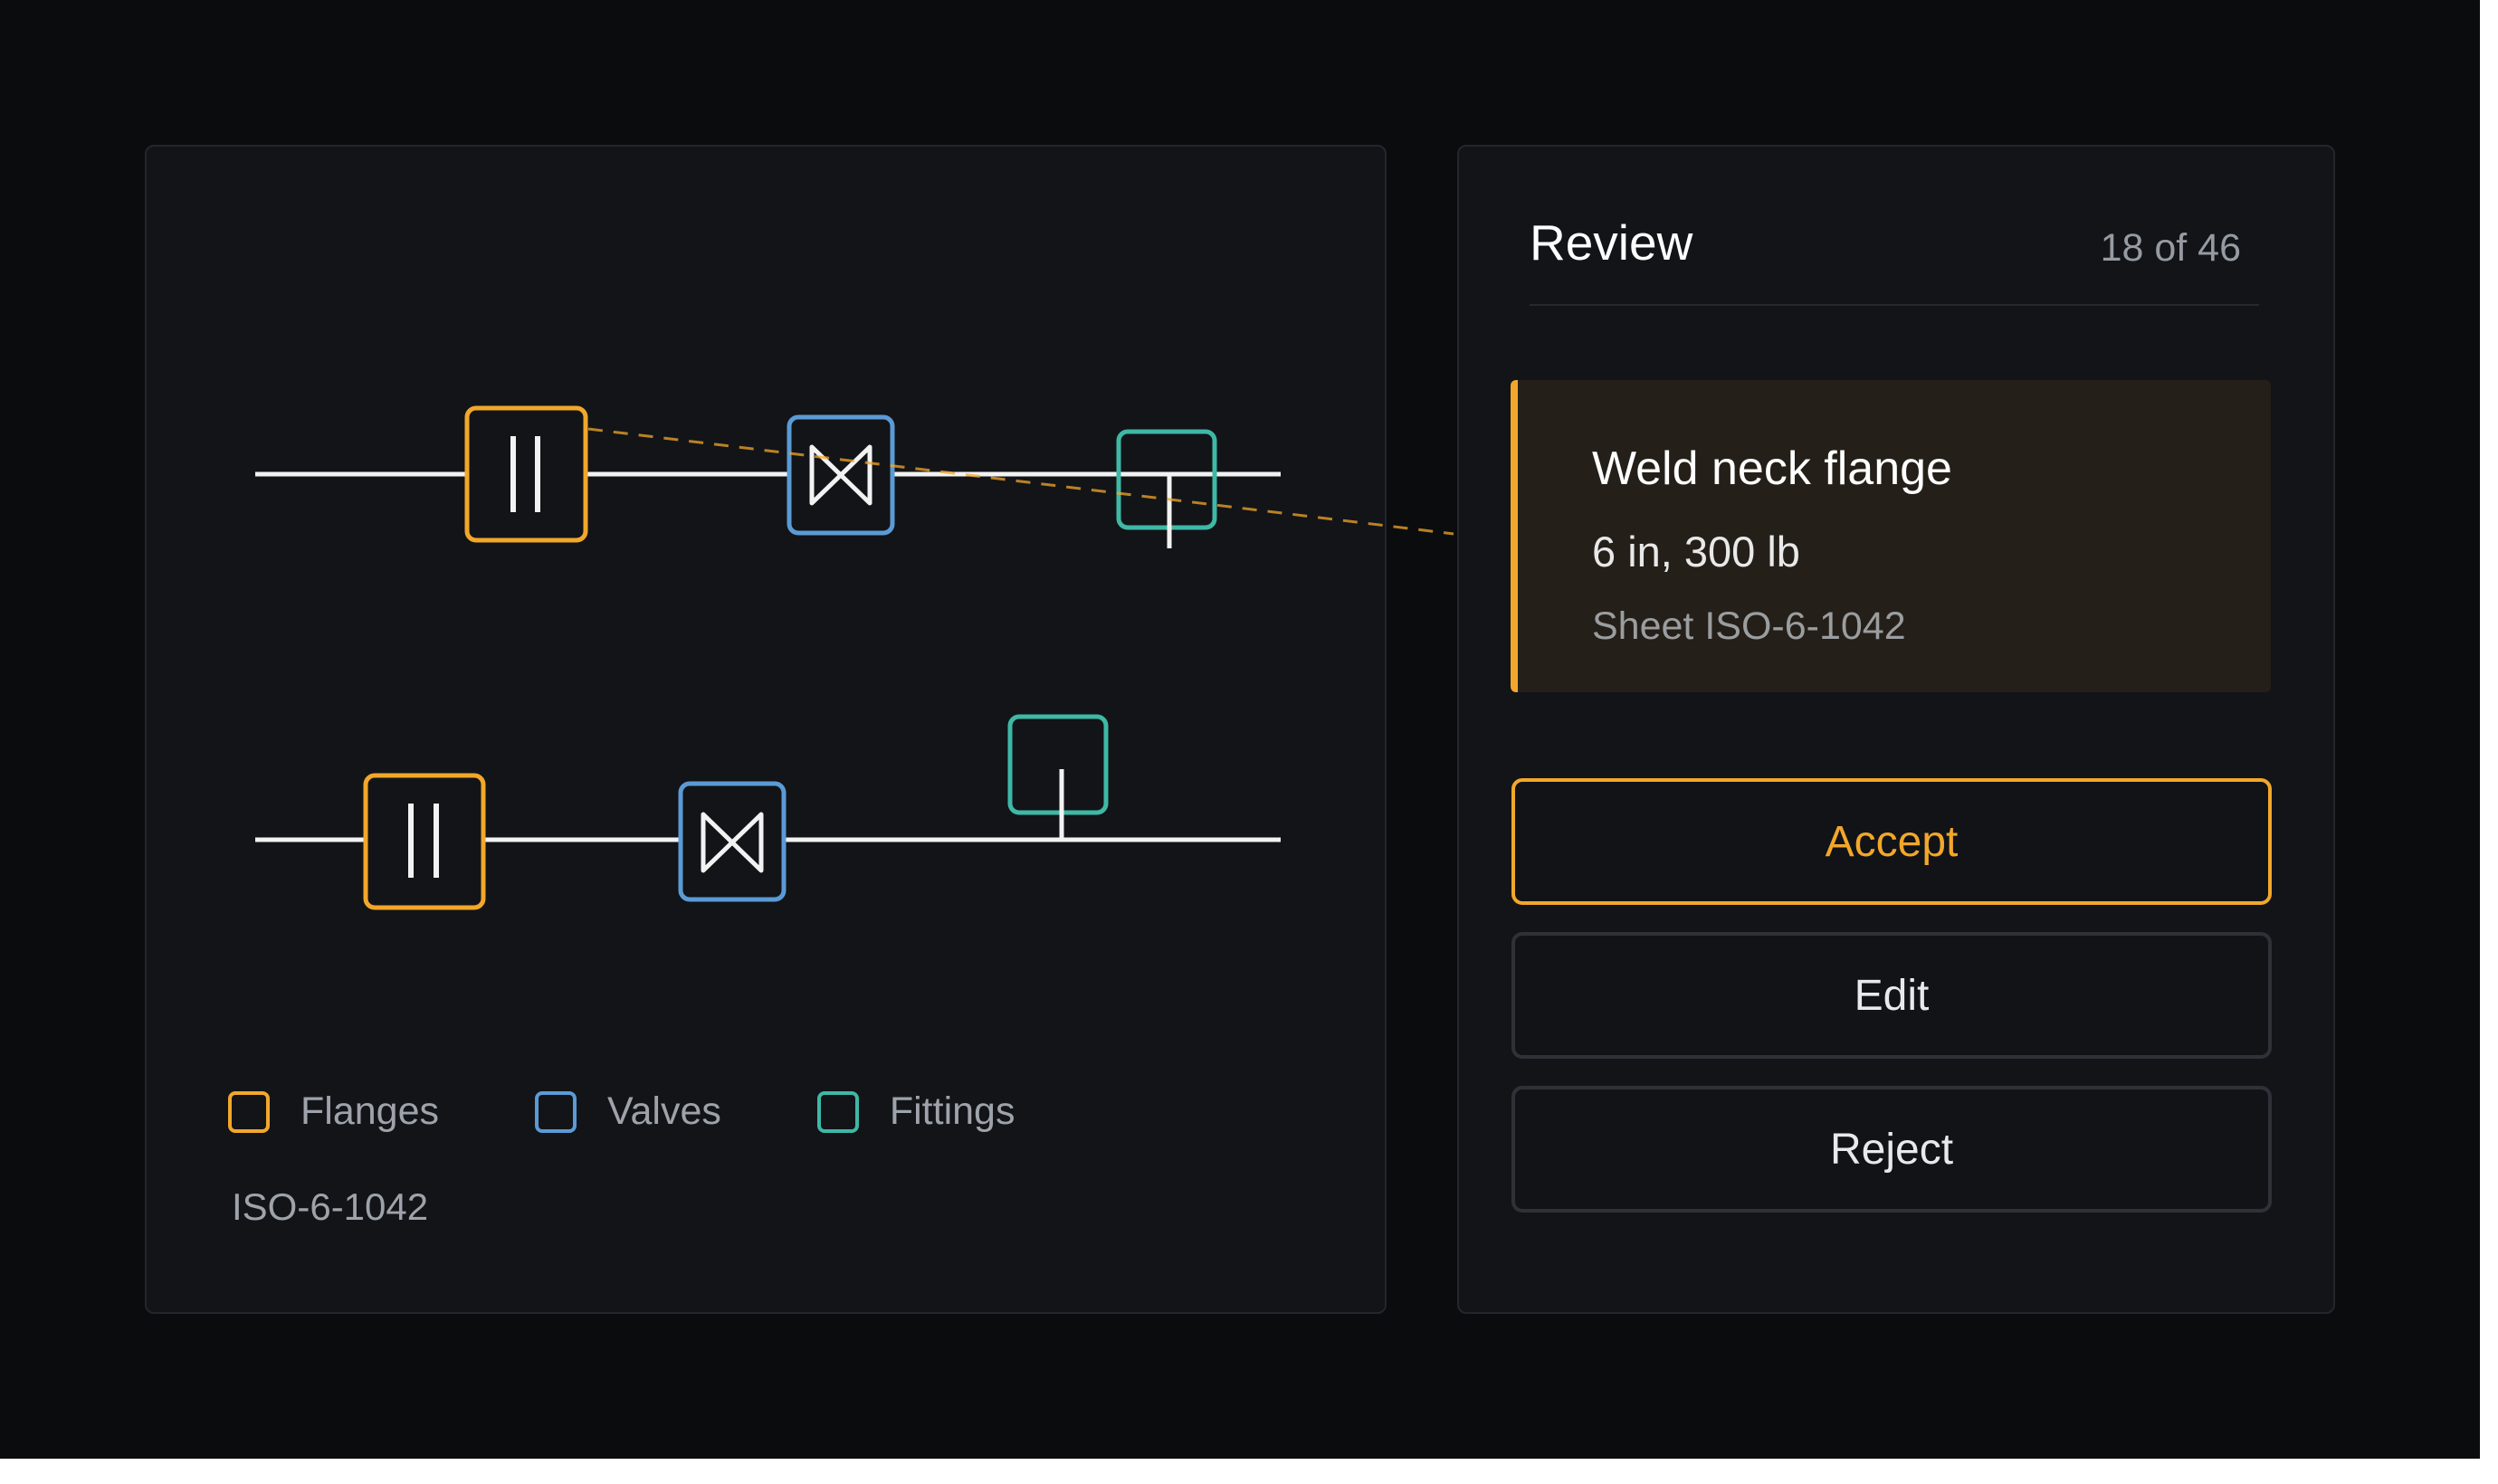  I want to click on divider, so click(1894, 305).